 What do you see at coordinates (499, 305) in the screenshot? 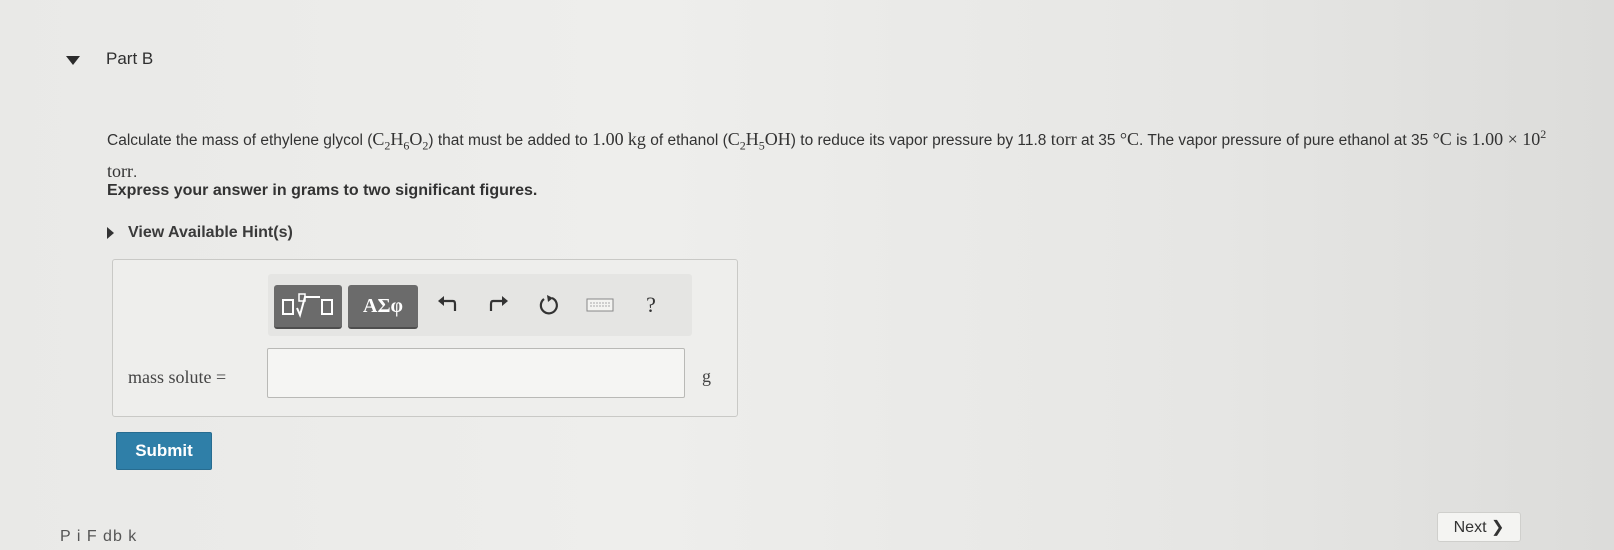
I see `redo-icon` at bounding box center [499, 305].